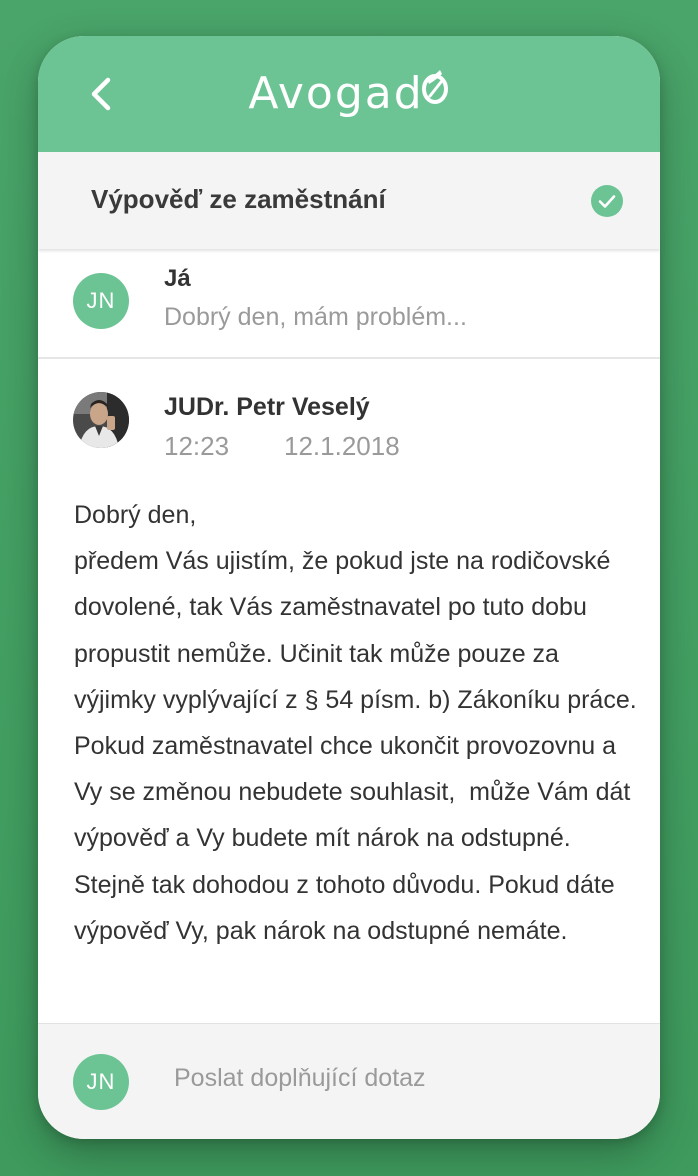 This screenshot has width=698, height=1176. I want to click on check-circle-icon, so click(607, 201).